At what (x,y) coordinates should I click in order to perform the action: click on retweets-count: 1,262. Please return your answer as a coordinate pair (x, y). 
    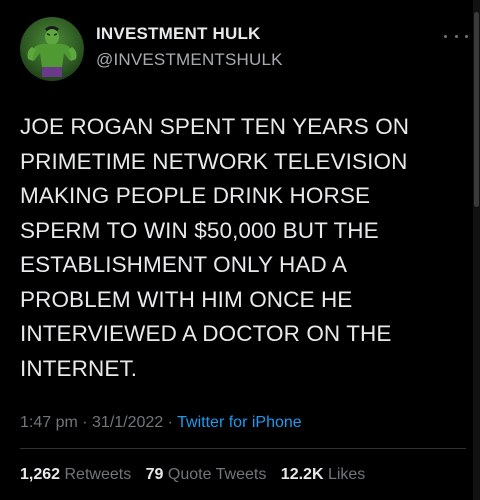
    Looking at the image, I should click on (40, 474).